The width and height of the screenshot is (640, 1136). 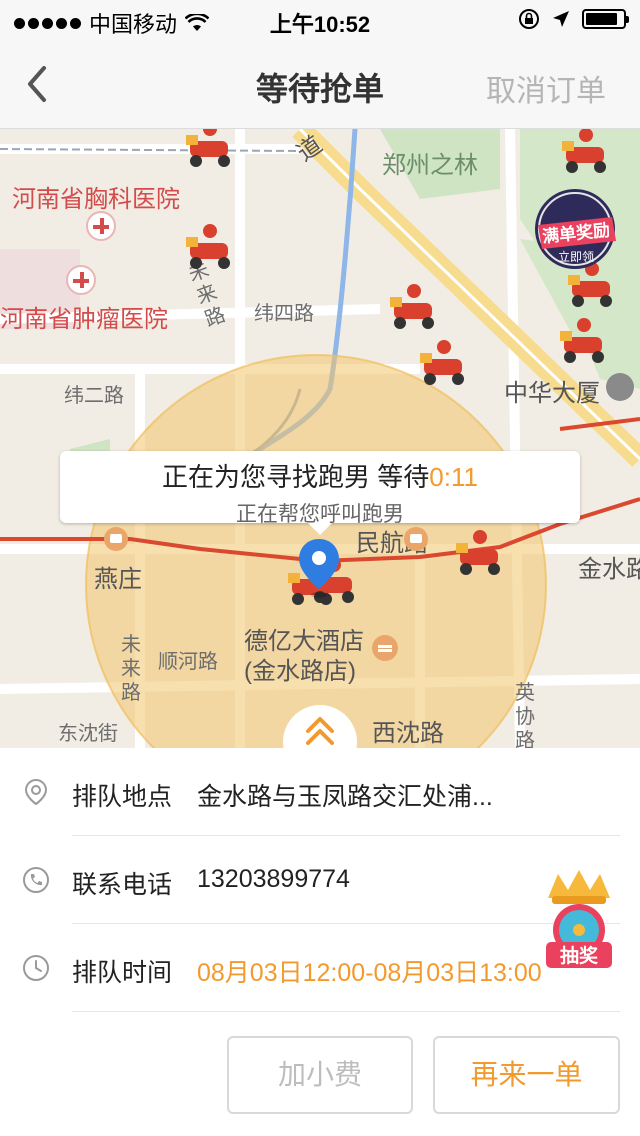 I want to click on status-right, so click(x=573, y=19).